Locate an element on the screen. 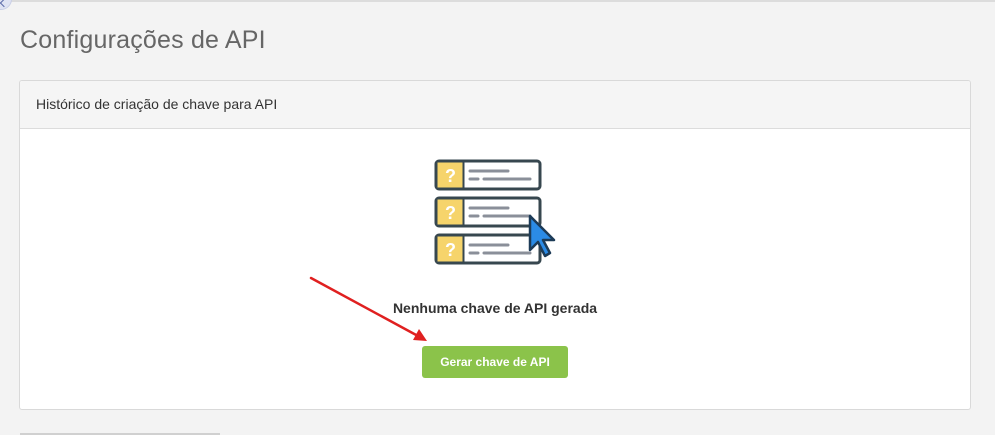 This screenshot has height=435, width=995. sidebar-collapse-toggle is located at coordinates (6, 5).